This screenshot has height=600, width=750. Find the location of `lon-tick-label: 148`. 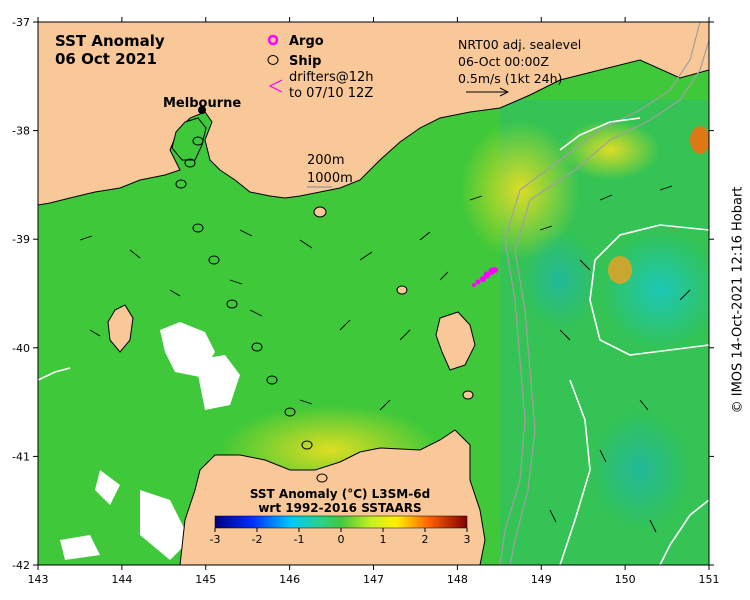

lon-tick-label: 148 is located at coordinates (457, 579).